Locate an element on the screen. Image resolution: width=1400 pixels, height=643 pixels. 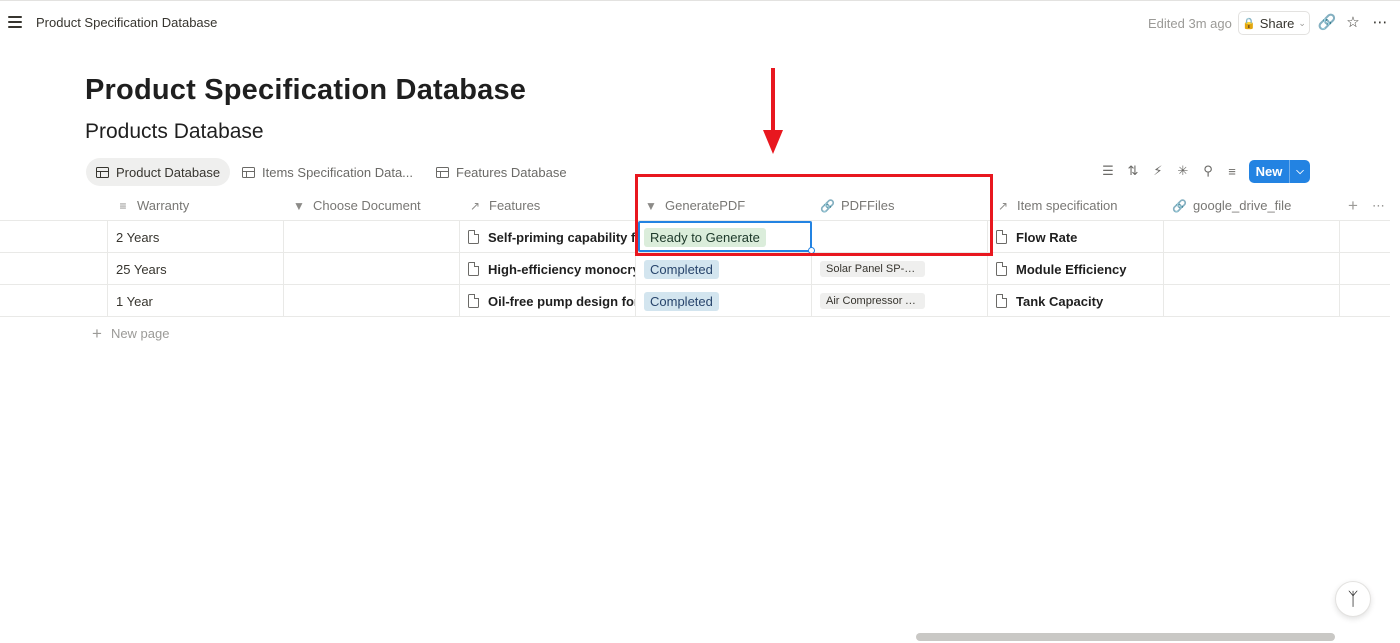
sort-icon: ⇅ is located at coordinates (1133, 171).